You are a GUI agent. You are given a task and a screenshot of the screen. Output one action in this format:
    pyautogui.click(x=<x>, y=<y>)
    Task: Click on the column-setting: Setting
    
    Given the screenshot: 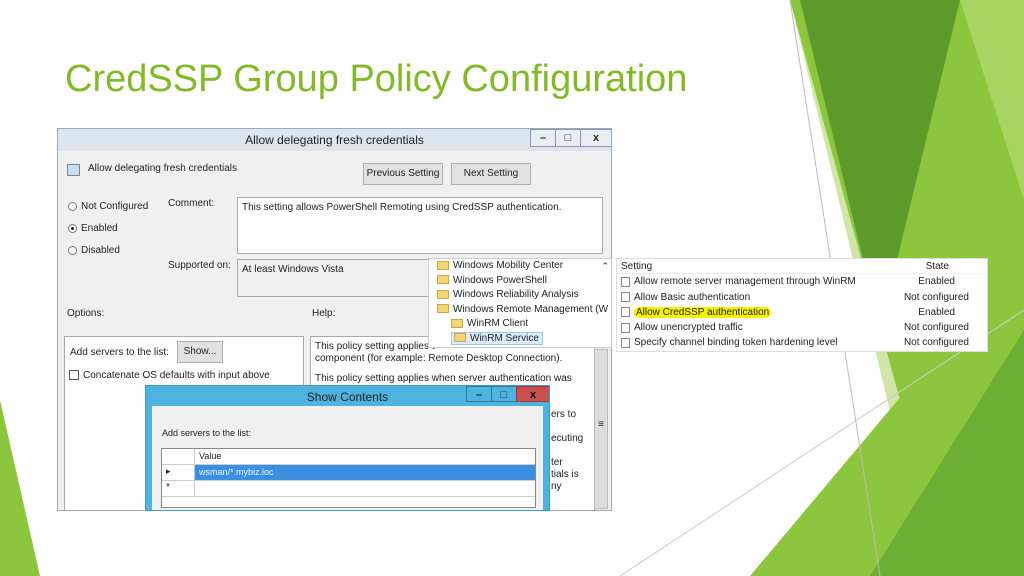 What is the action you would take?
    pyautogui.click(x=636, y=266)
    